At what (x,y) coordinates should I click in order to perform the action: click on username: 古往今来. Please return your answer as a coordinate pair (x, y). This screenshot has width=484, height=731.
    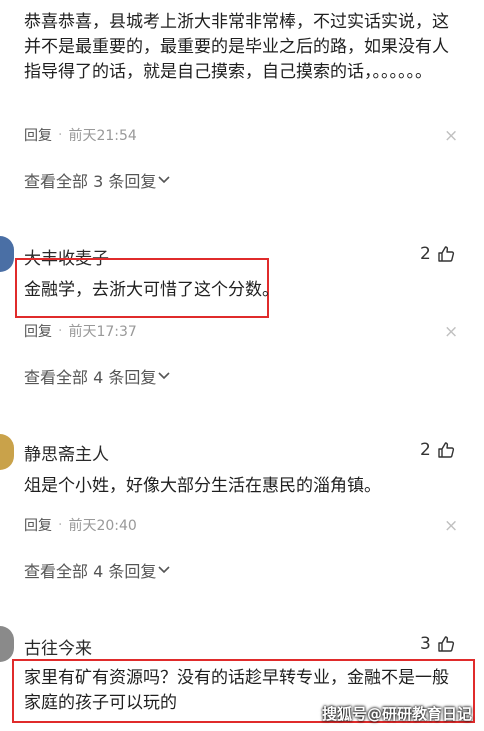
    Looking at the image, I should click on (58, 646).